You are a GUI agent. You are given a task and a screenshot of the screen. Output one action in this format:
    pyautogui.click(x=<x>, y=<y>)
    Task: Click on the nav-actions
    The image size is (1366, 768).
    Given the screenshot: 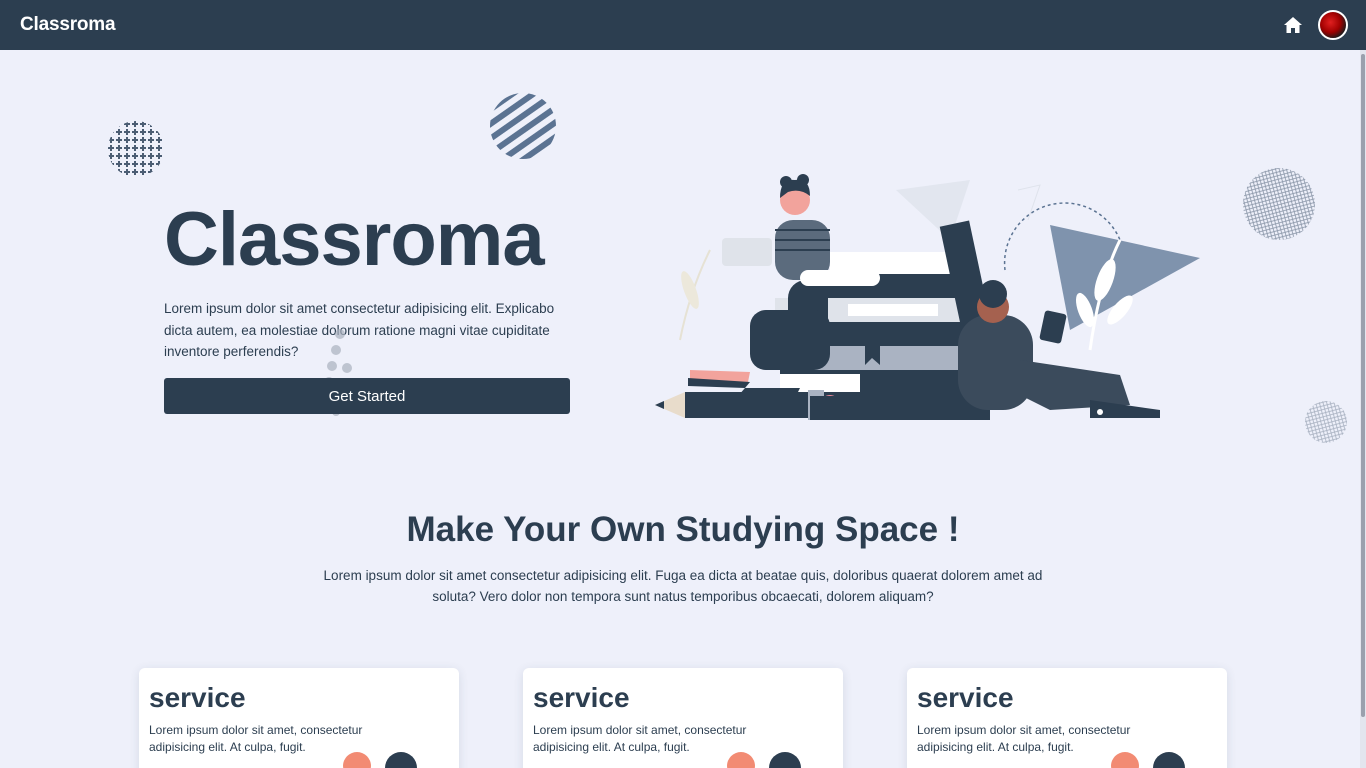 What is the action you would take?
    pyautogui.click(x=1315, y=25)
    